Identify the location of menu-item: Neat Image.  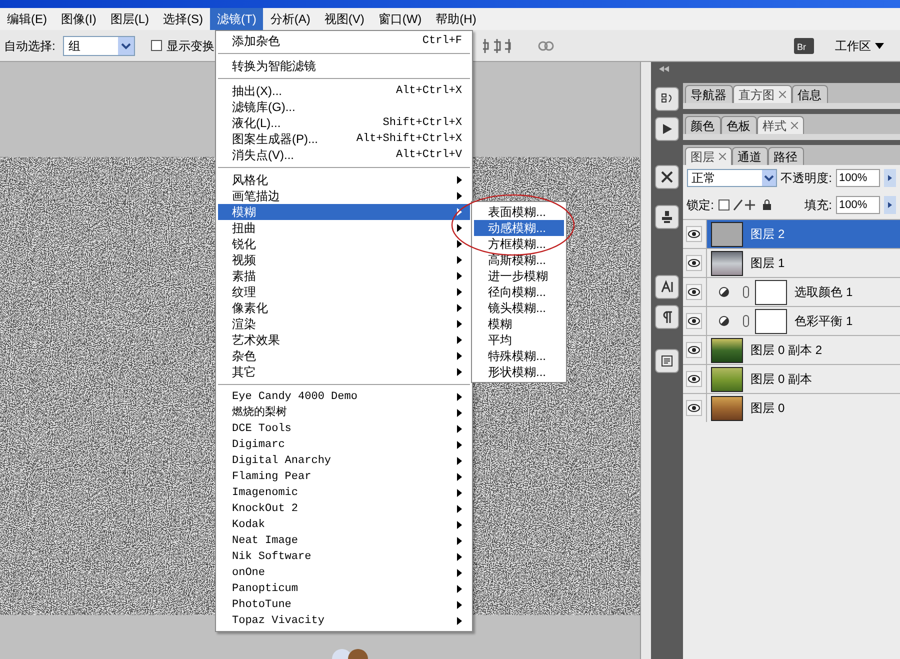
(344, 541).